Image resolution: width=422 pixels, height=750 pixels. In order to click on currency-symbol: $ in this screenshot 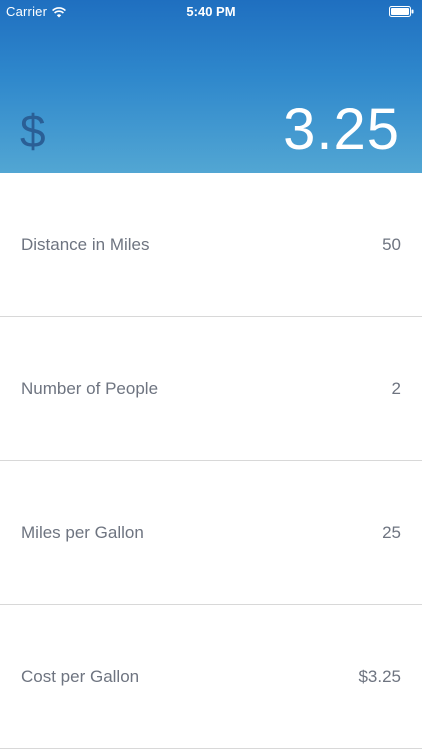, I will do `click(33, 131)`.